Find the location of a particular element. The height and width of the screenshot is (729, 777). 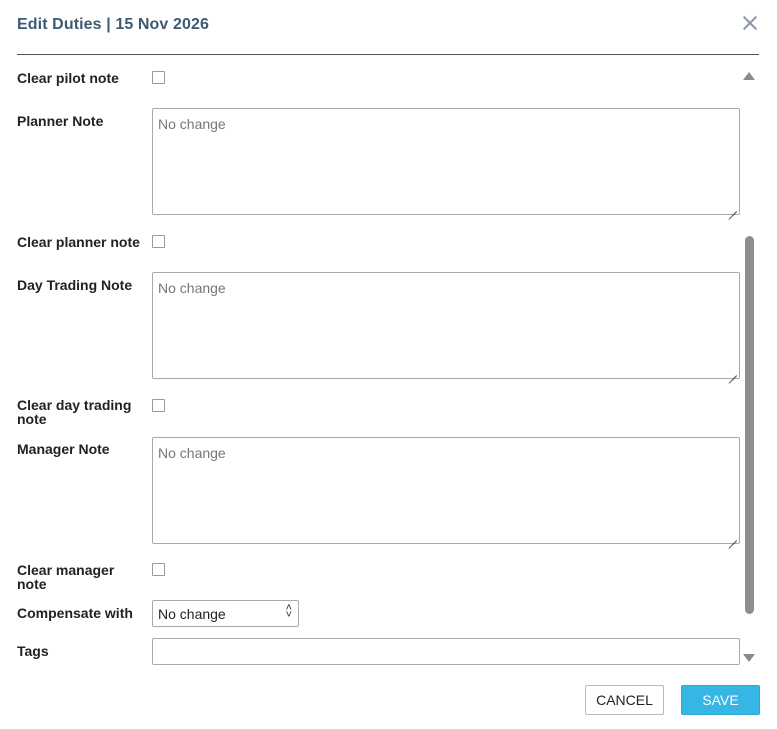

close-icon is located at coordinates (750, 23).